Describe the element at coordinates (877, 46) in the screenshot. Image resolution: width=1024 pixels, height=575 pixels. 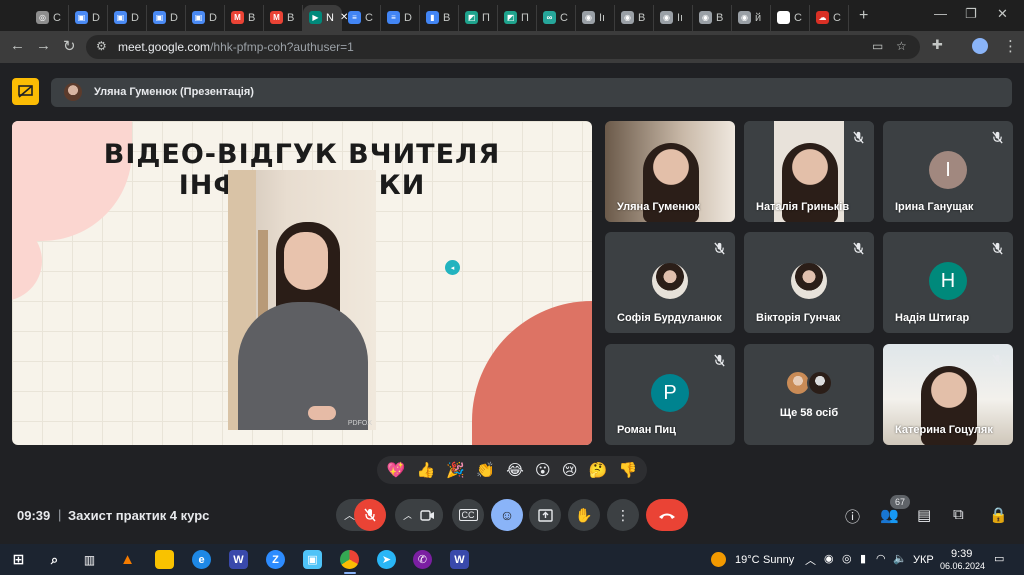
I see `camera-in-use-icon: ▭` at that location.